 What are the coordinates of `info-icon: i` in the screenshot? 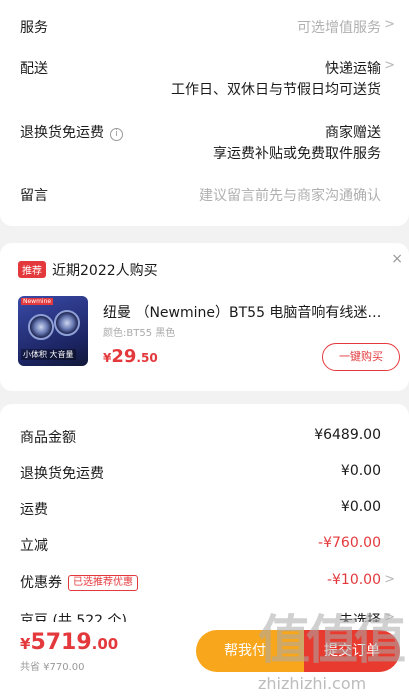 It's located at (116, 134).